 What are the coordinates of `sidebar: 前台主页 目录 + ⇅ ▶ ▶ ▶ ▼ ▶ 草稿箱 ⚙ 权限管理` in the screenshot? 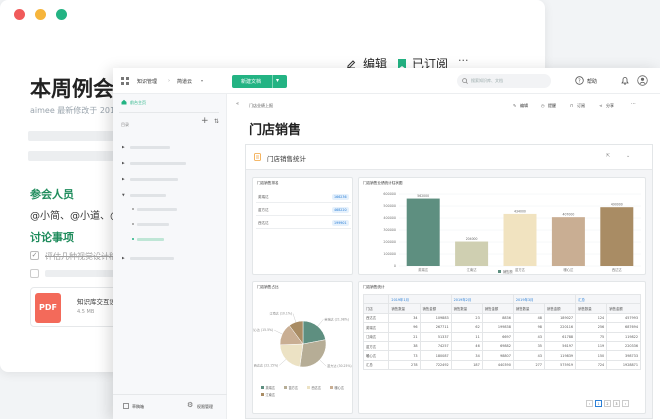 It's located at (170, 256).